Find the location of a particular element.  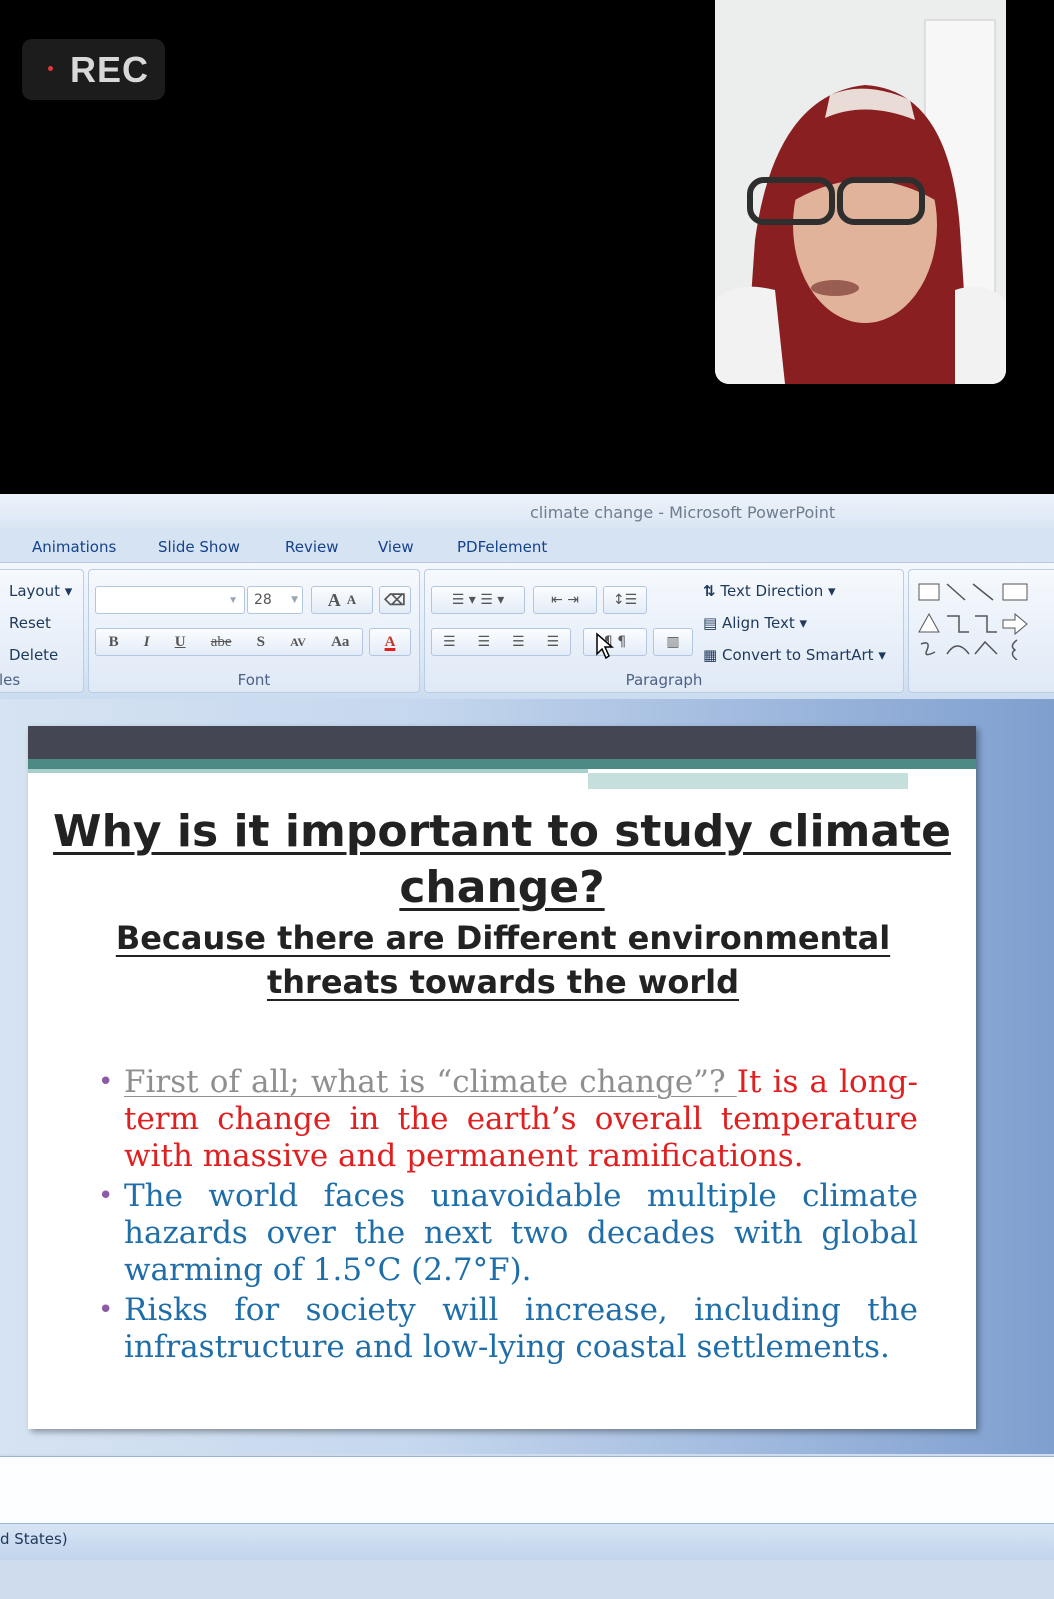

font-color-button: A is located at coordinates (390, 642).